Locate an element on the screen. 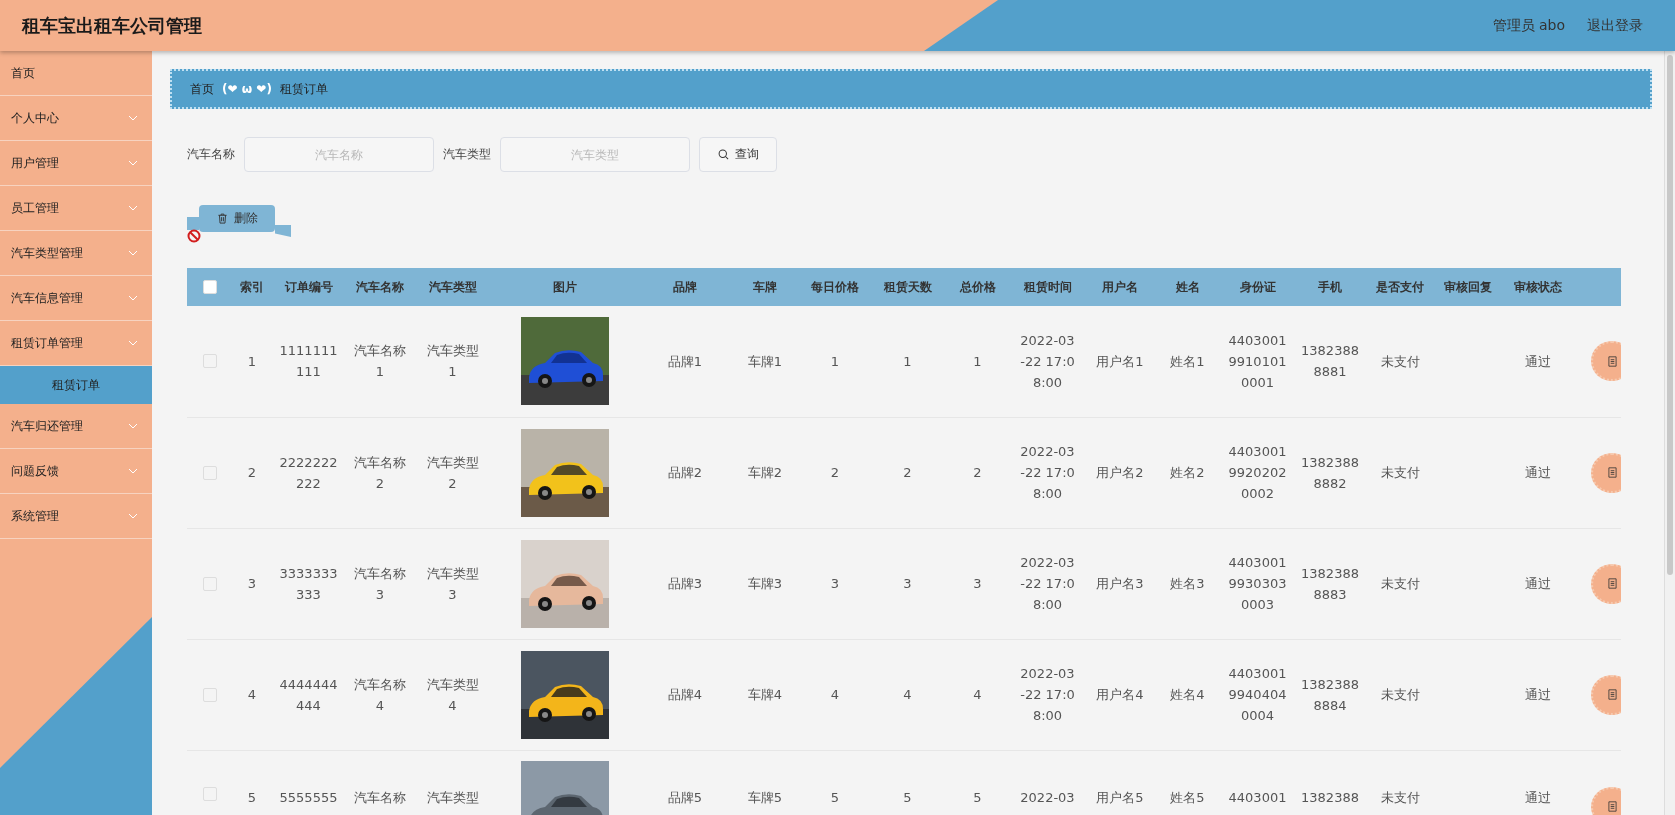 This screenshot has width=1675, height=815. table-cell: 汽车名称 3 is located at coordinates (380, 583).